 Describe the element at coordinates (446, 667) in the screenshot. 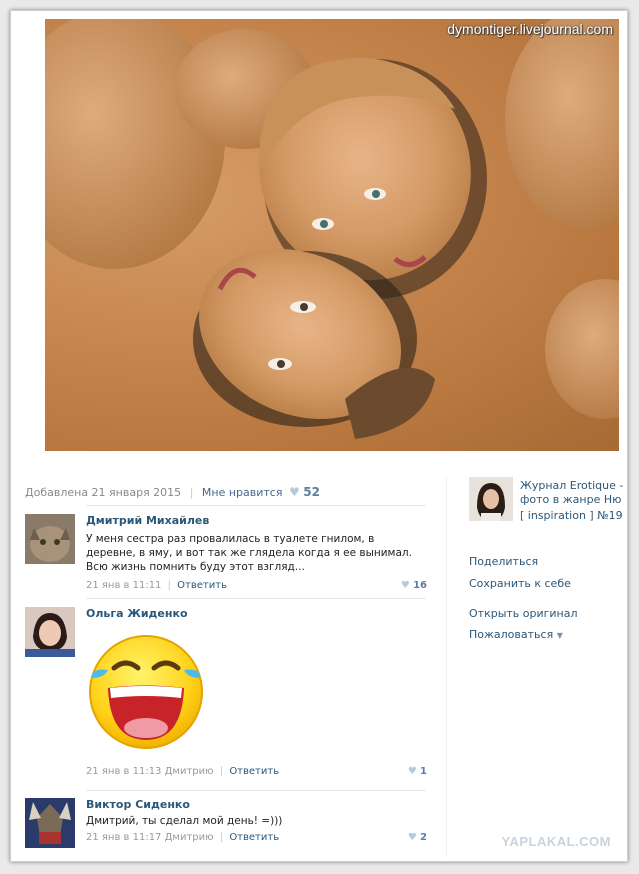

I see `sidebar-divider` at that location.